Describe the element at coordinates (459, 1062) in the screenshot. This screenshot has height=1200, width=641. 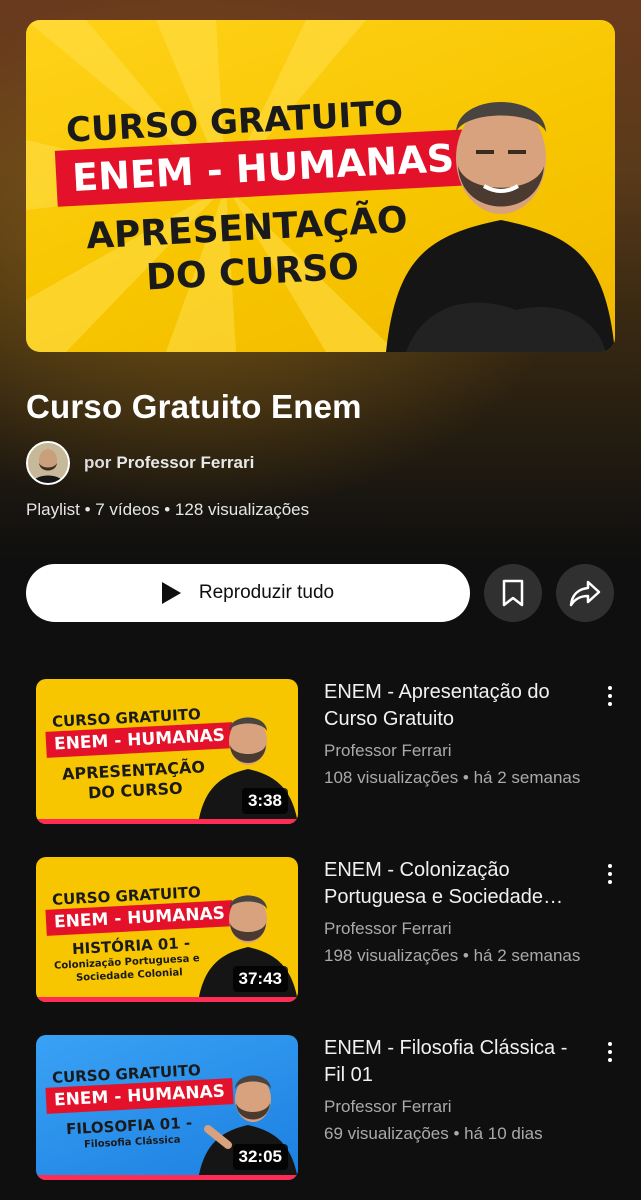
I see `video-title: ENEM - Filosofia Clássica - Fil 01` at that location.